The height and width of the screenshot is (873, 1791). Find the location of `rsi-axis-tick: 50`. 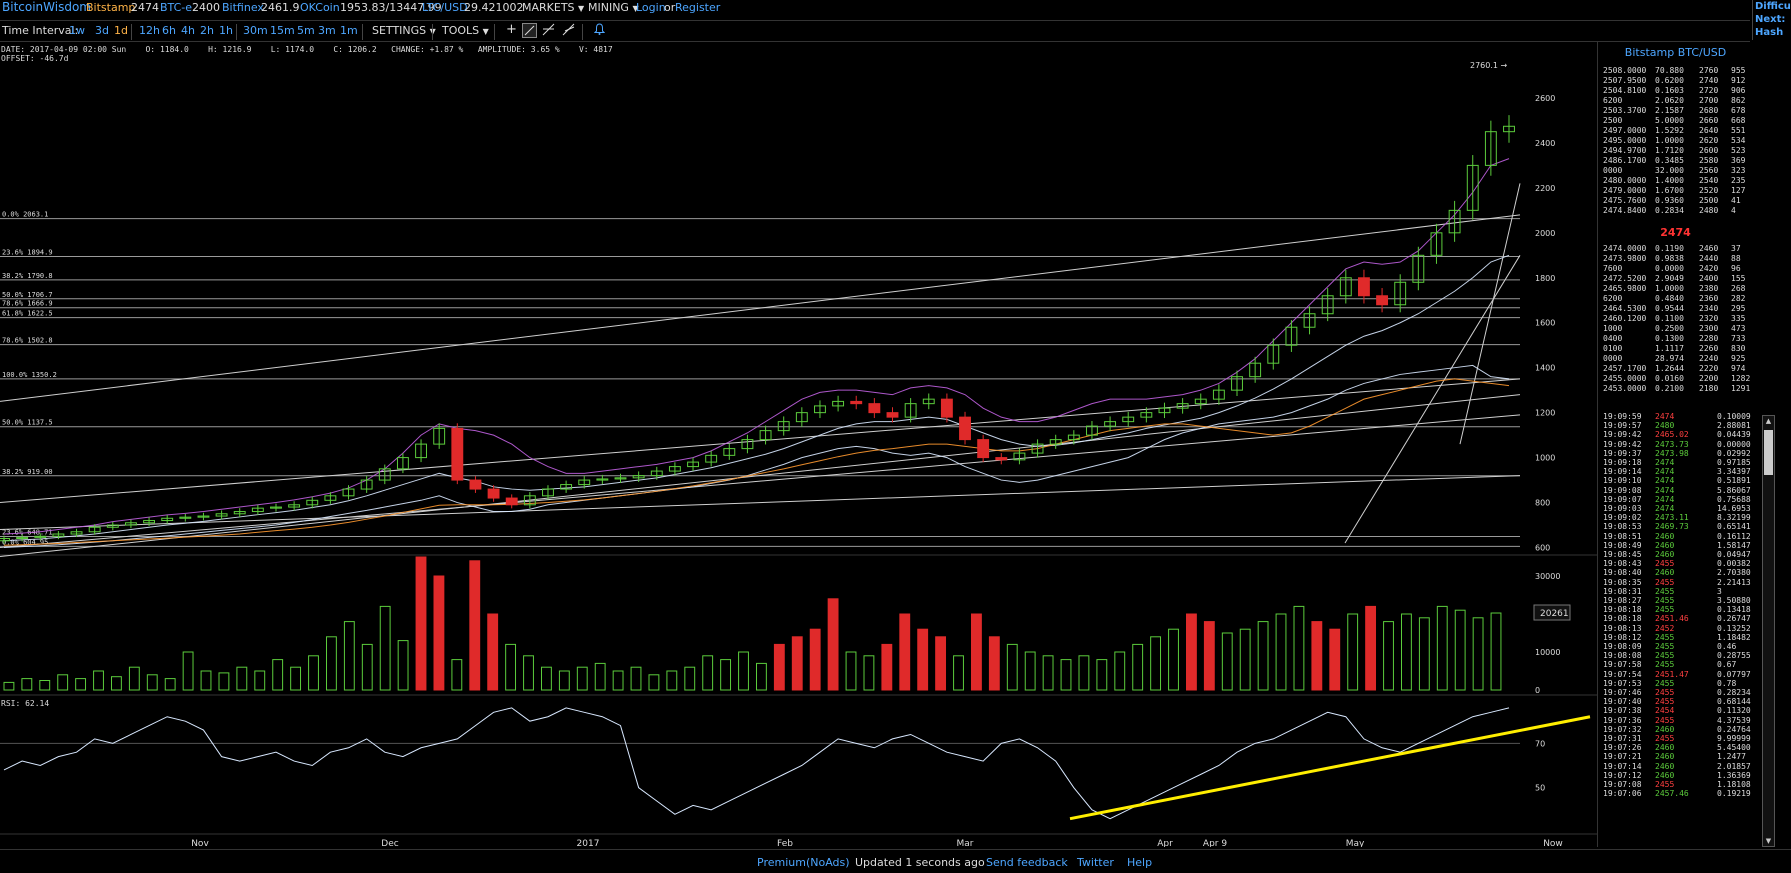

rsi-axis-tick: 50 is located at coordinates (1540, 788).